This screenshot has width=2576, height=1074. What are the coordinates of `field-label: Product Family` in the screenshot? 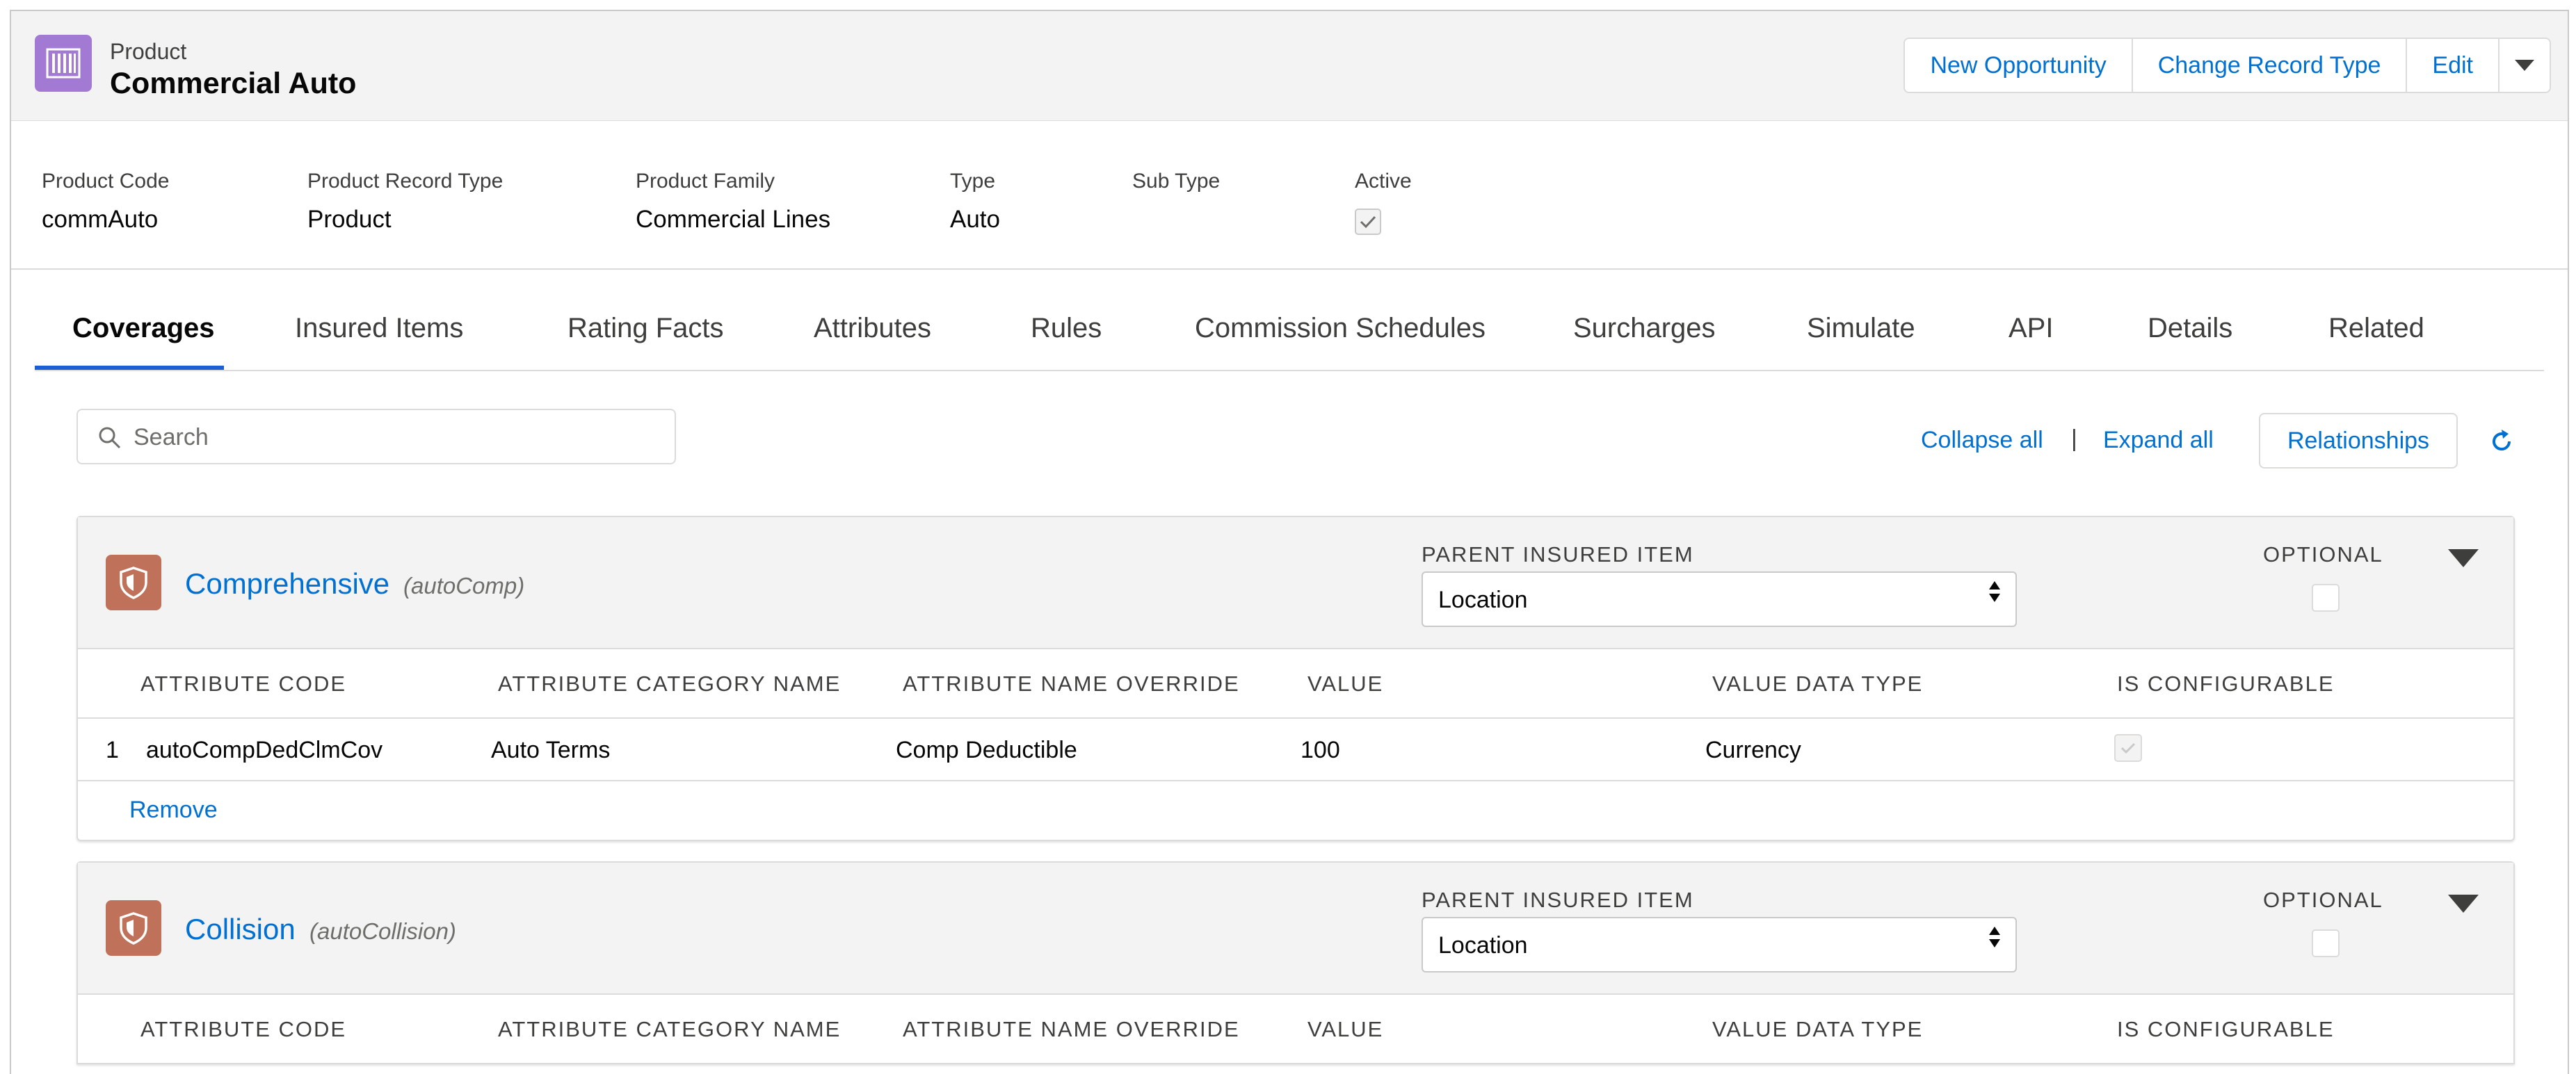 It's located at (705, 181).